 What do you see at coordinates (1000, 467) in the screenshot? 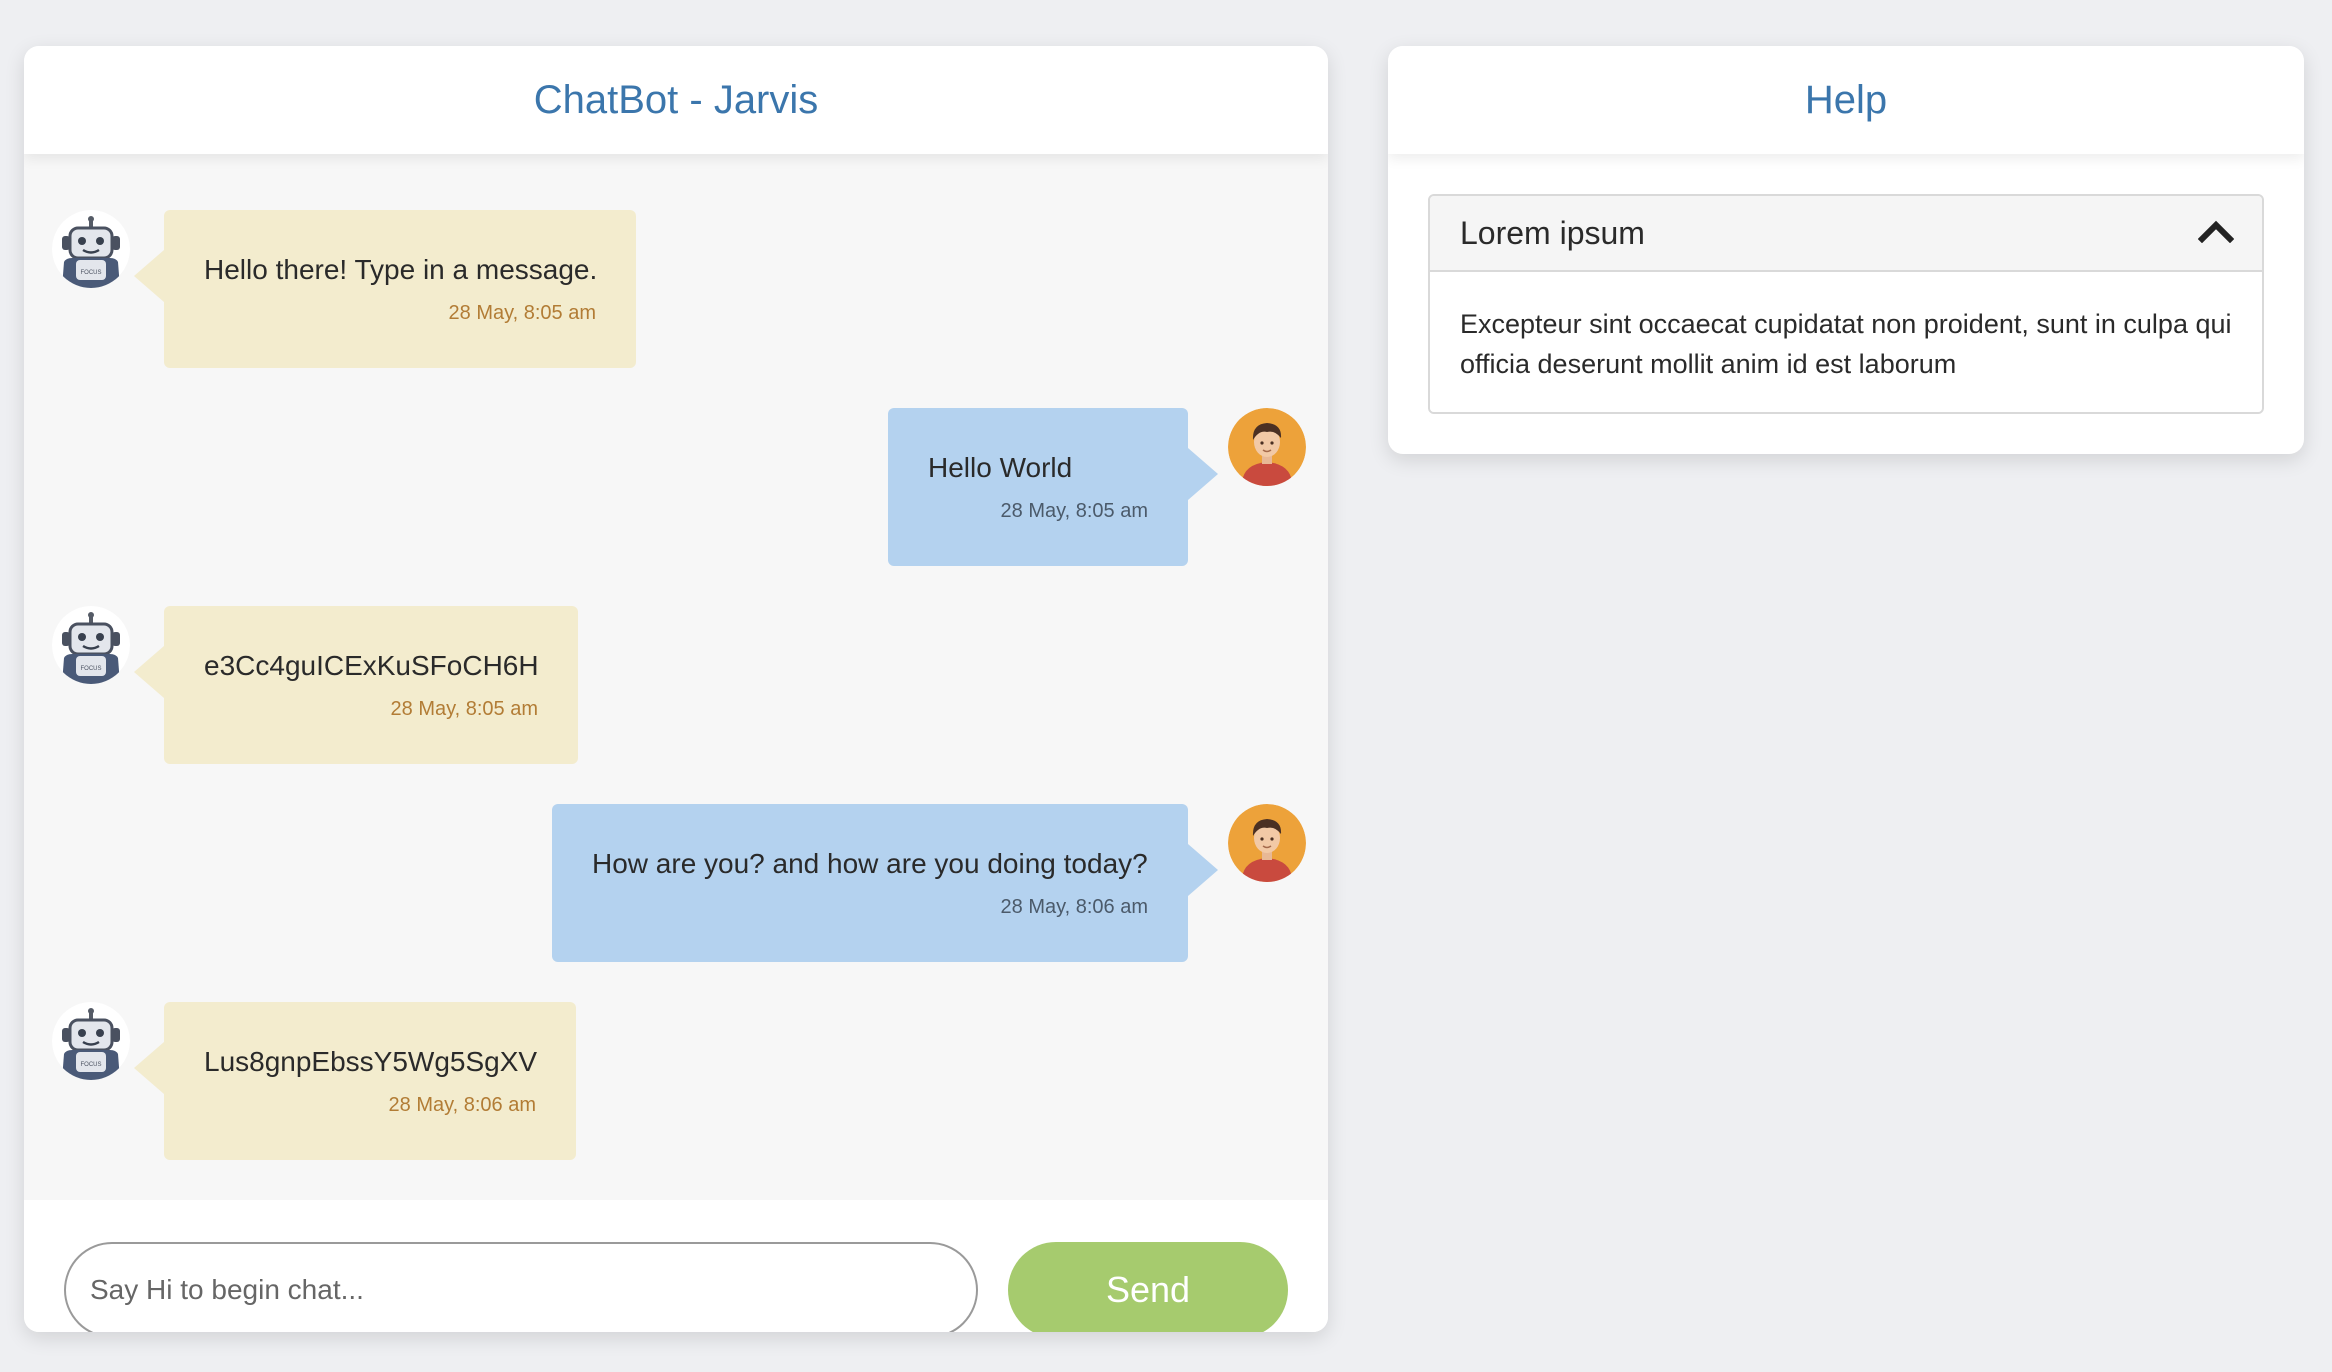
I see `message-text: Hello World` at bounding box center [1000, 467].